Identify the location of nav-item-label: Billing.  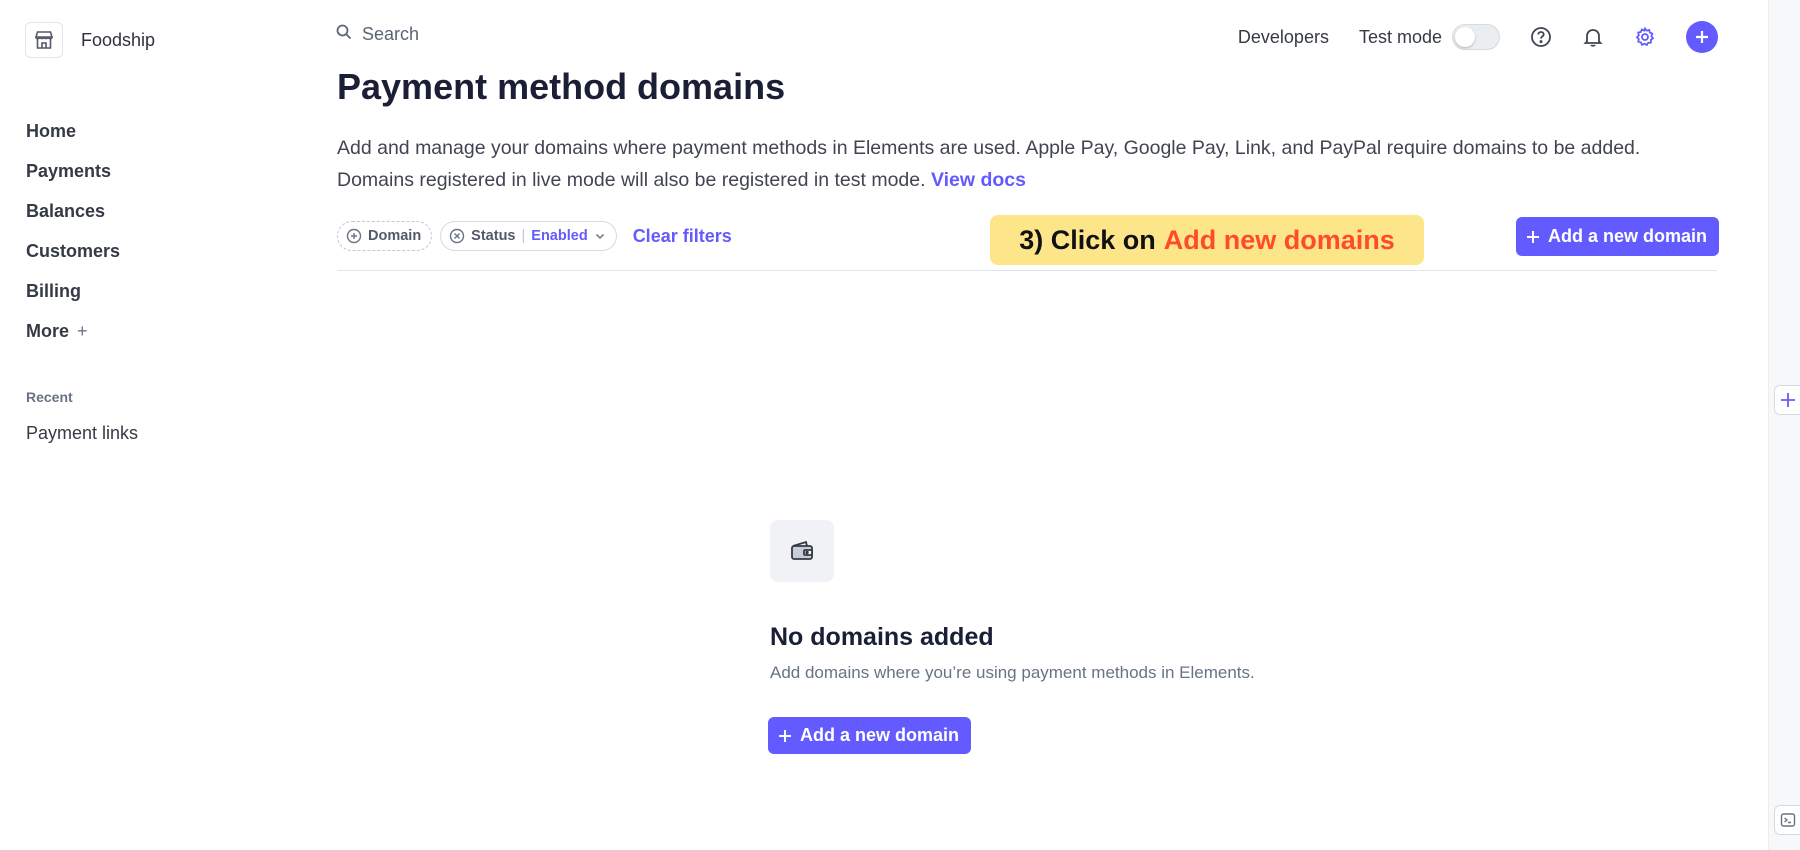
(53, 290).